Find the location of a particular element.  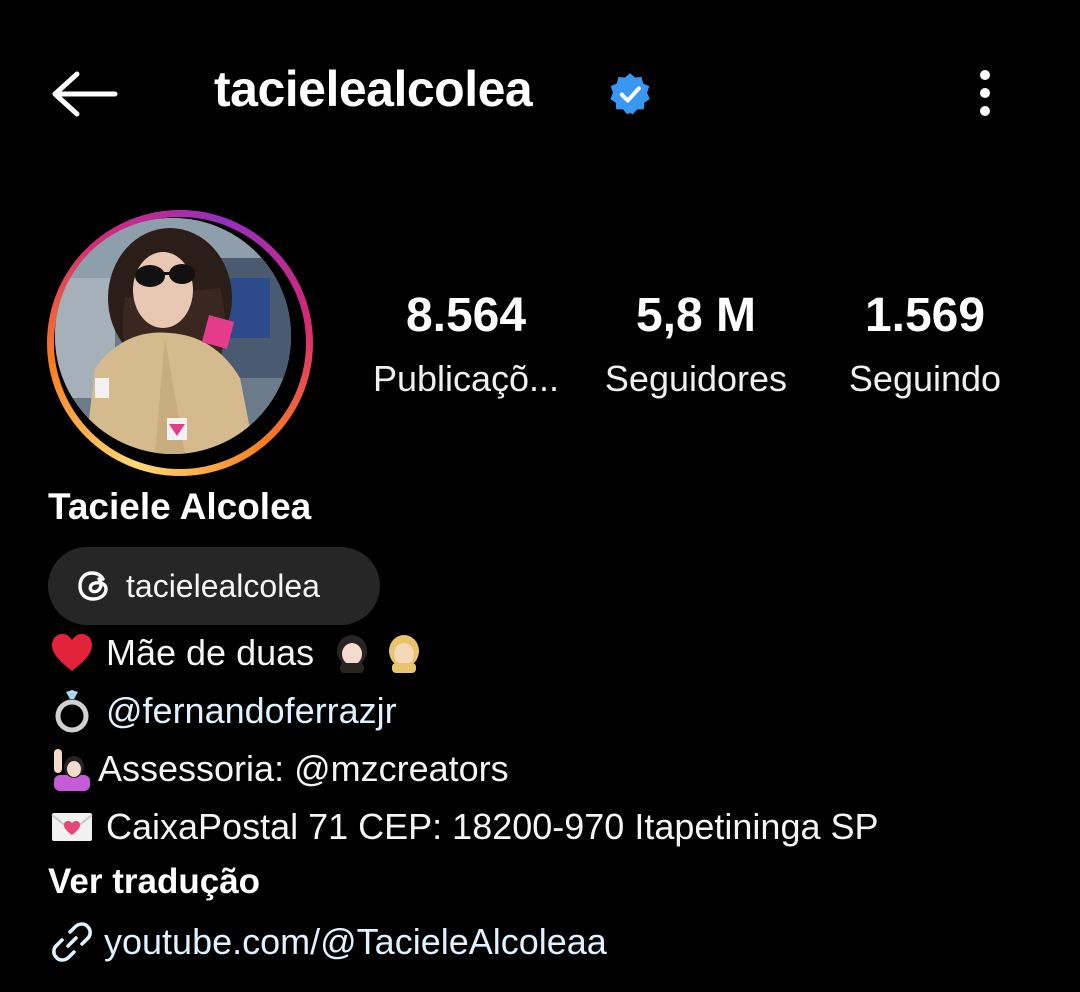

arrow-left-icon is located at coordinates (85, 94).